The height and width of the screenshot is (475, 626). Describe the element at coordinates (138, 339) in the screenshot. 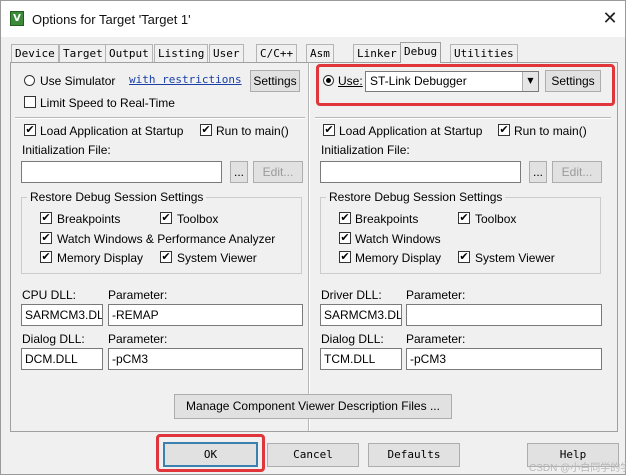

I see `left-dialog-param-label: Parameter:` at that location.